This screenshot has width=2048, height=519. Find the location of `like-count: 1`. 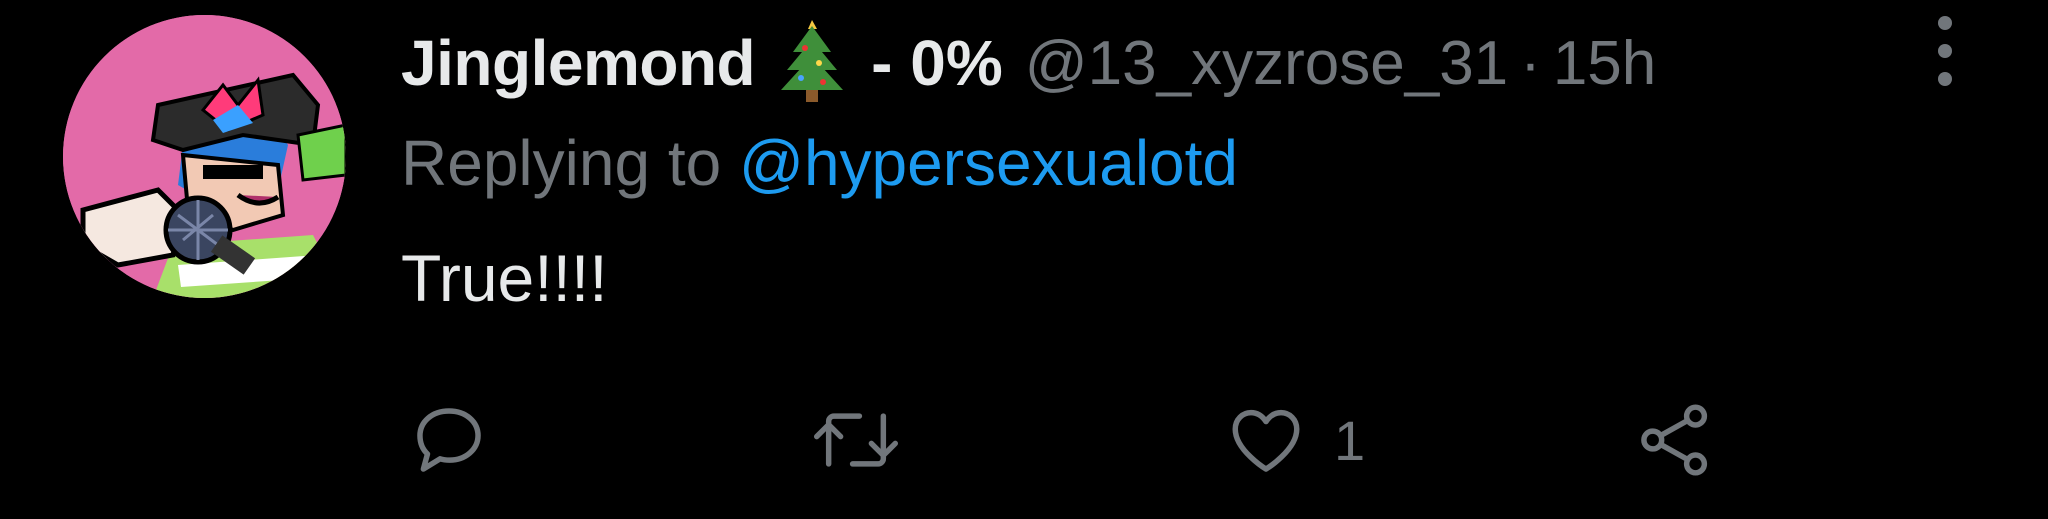

like-count: 1 is located at coordinates (1350, 440).